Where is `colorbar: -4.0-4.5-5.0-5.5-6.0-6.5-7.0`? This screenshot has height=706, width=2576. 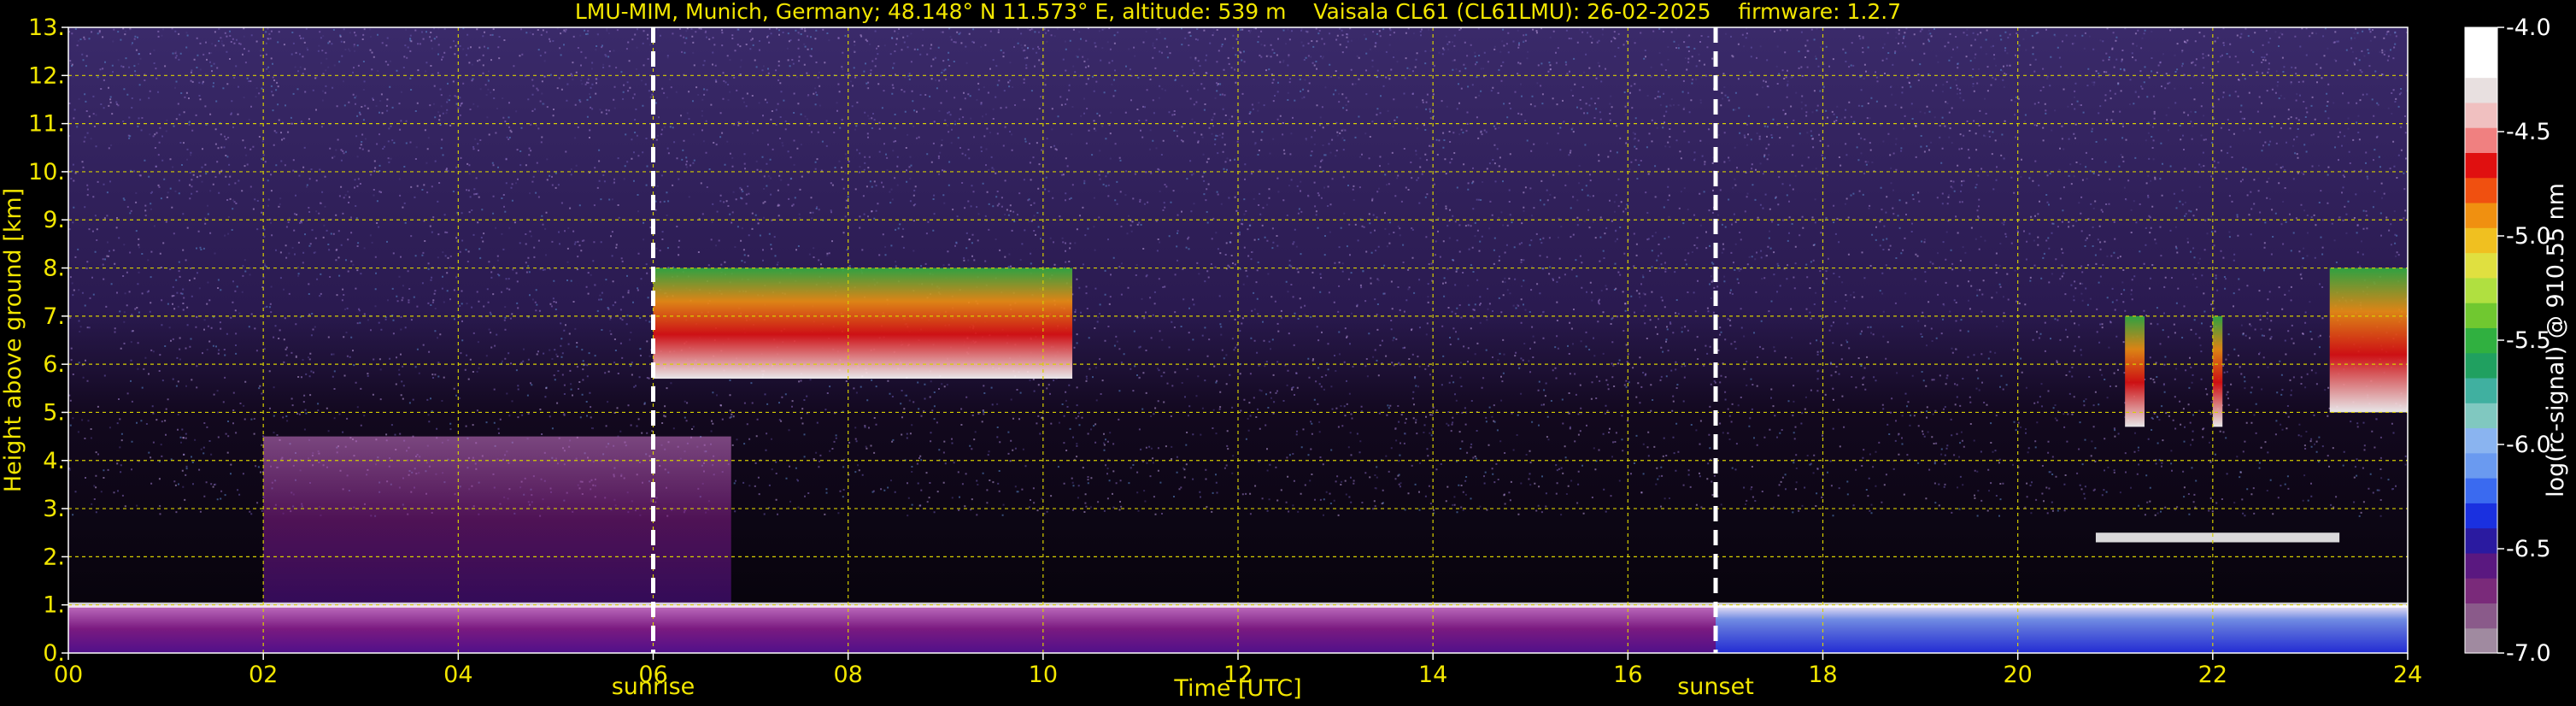
colorbar: -4.0-4.5-5.0-5.5-6.0-6.5-7.0 is located at coordinates (2507, 341).